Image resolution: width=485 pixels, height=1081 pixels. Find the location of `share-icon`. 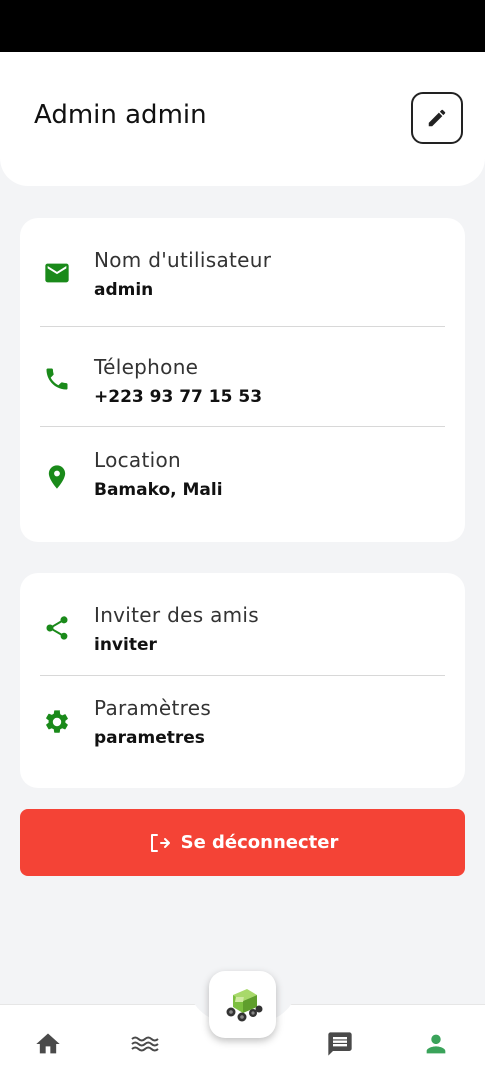

share-icon is located at coordinates (57, 628).